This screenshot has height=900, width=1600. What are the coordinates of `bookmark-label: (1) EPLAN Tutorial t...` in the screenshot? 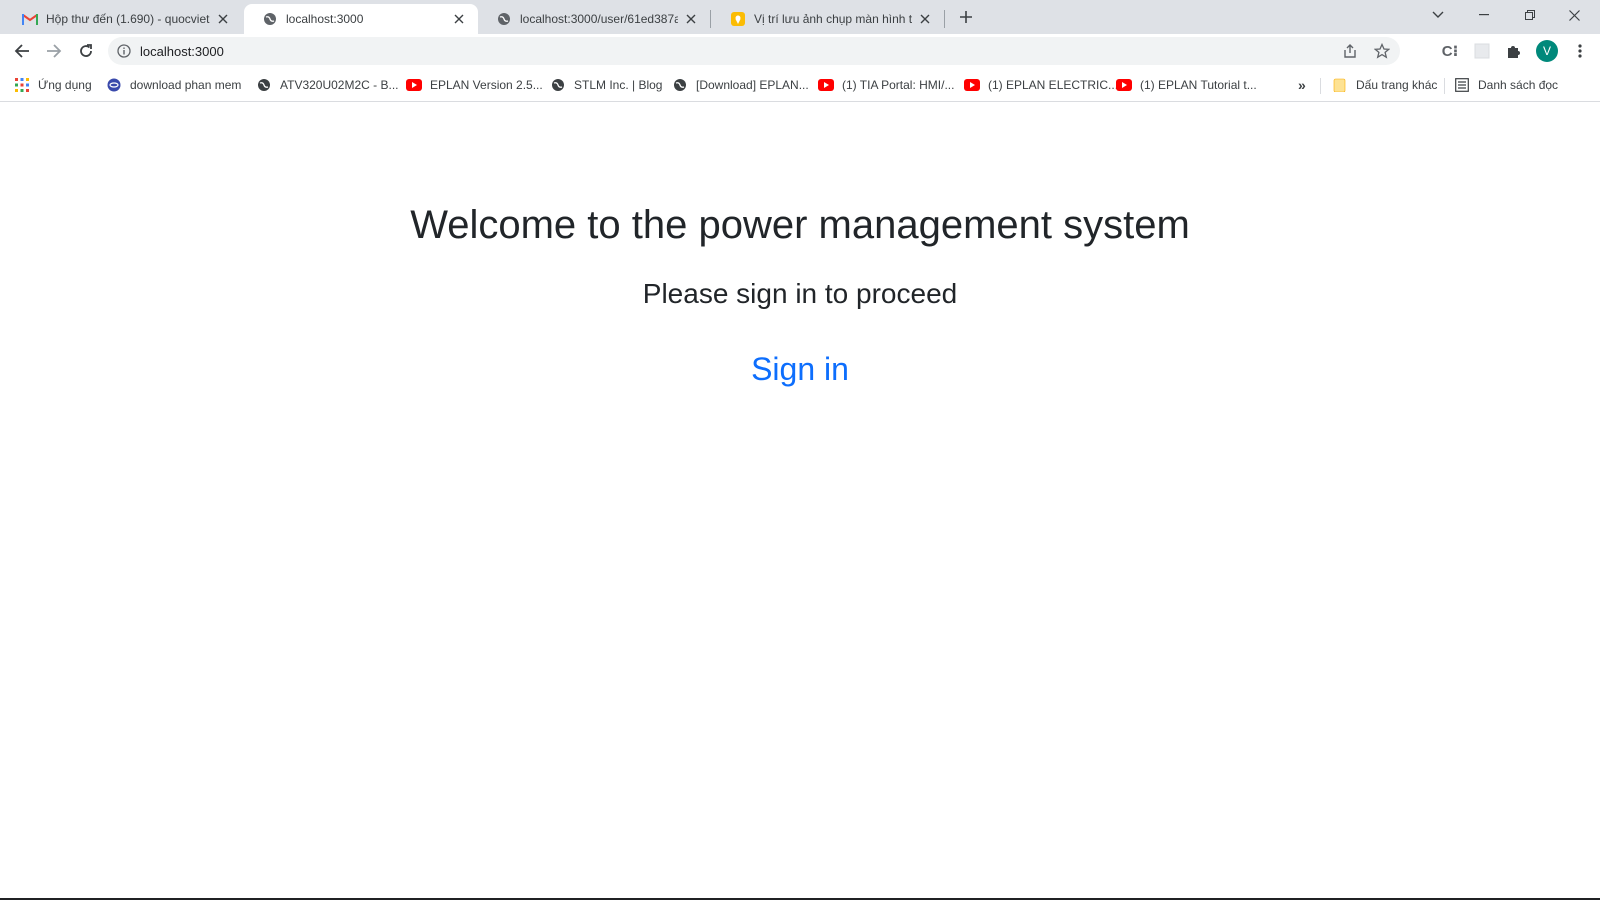 It's located at (1198, 85).